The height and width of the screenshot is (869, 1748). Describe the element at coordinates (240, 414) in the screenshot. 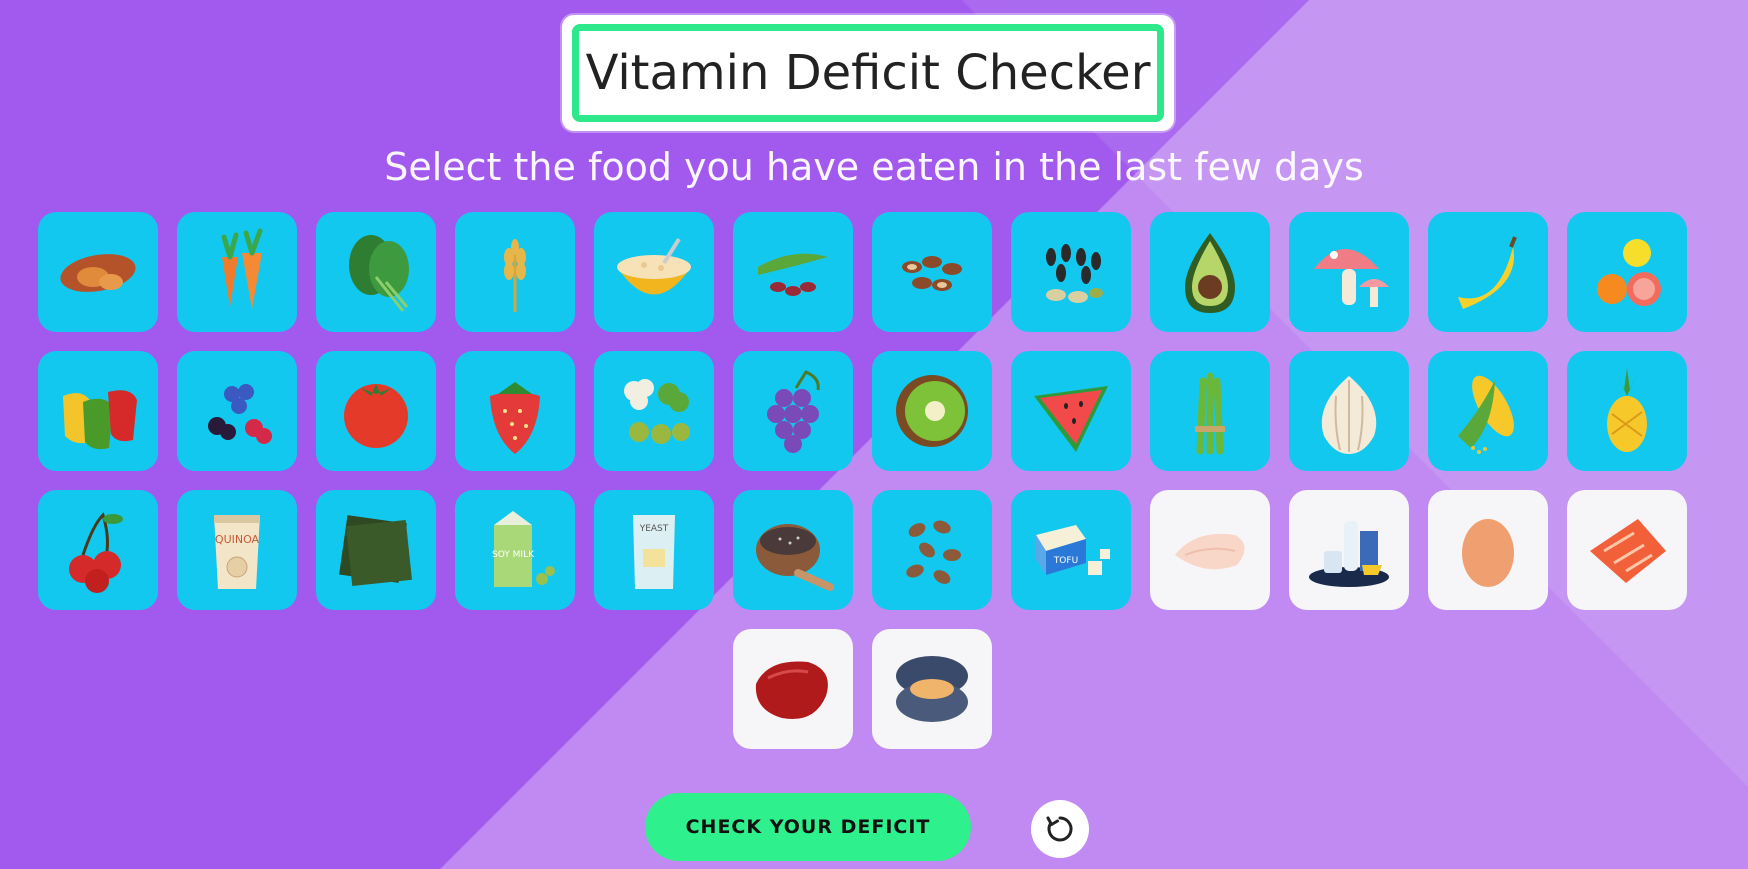

I see `berries-icon` at that location.